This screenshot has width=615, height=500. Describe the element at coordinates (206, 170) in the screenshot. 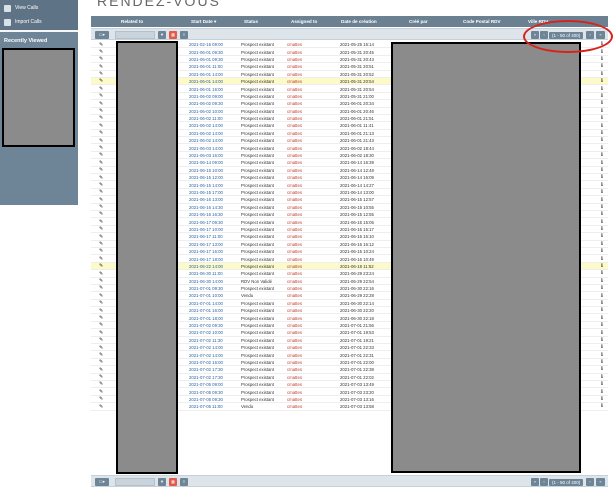

I see `start-date-link: 2021-06-15 10:00` at that location.